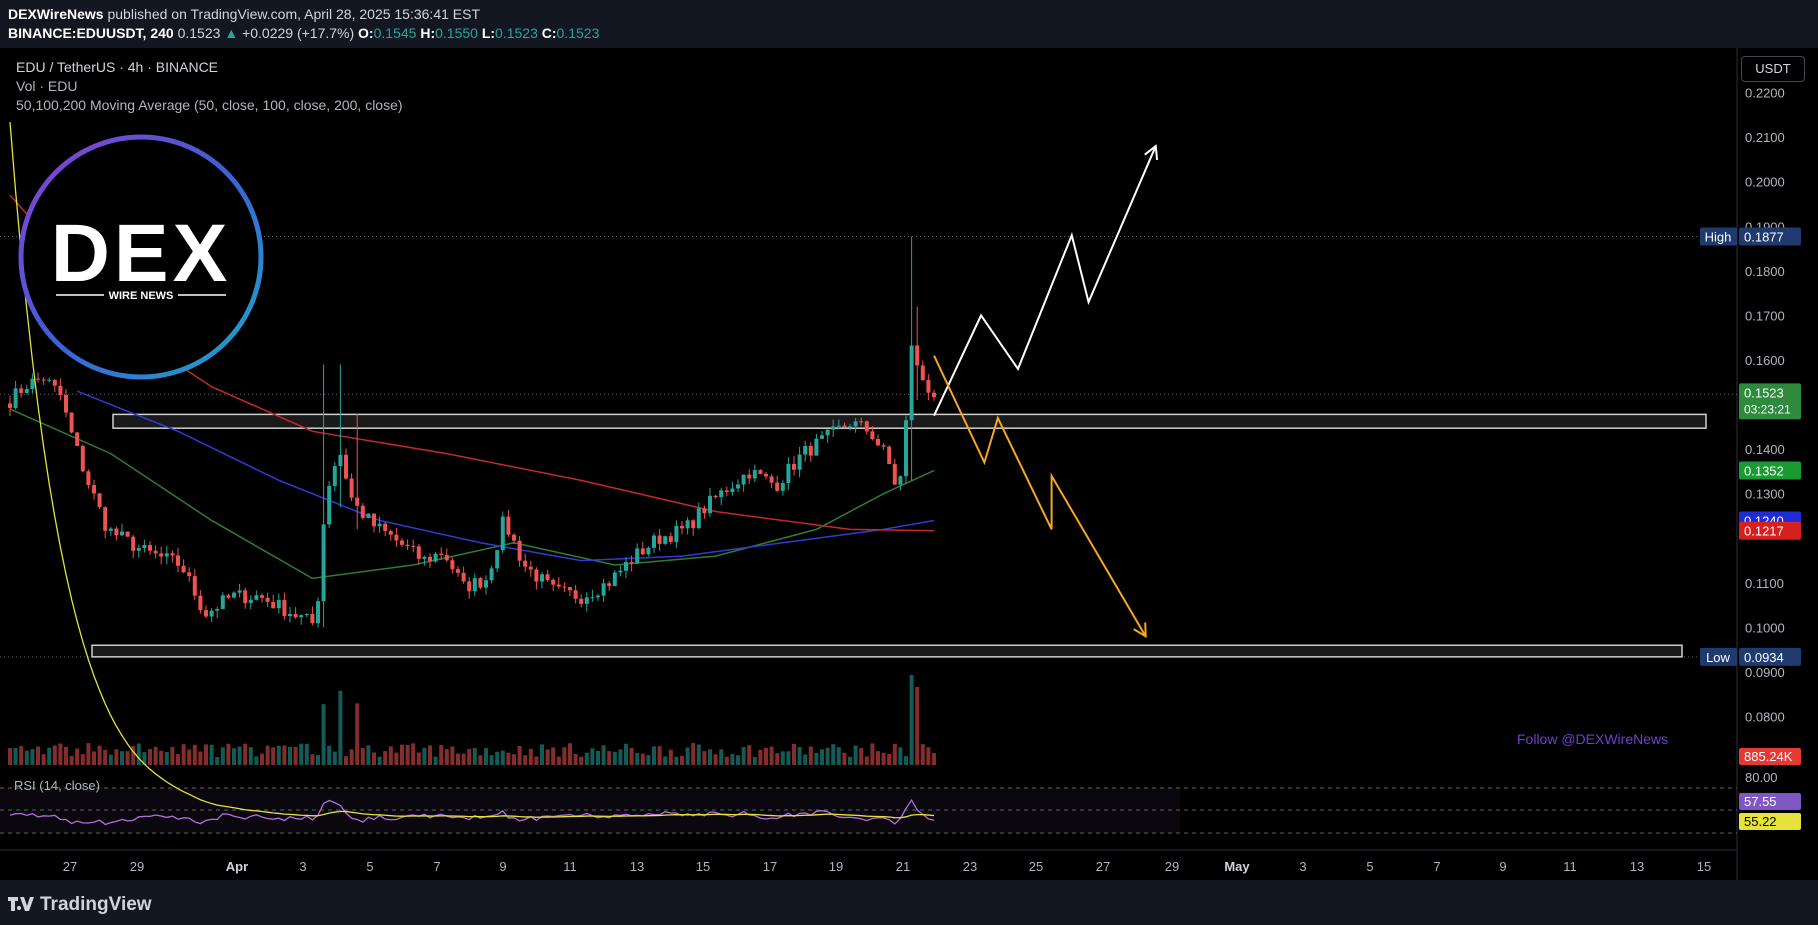 The width and height of the screenshot is (1818, 925). Describe the element at coordinates (1765, 271) in the screenshot. I see `price-tick-label: 0.1800` at that location.